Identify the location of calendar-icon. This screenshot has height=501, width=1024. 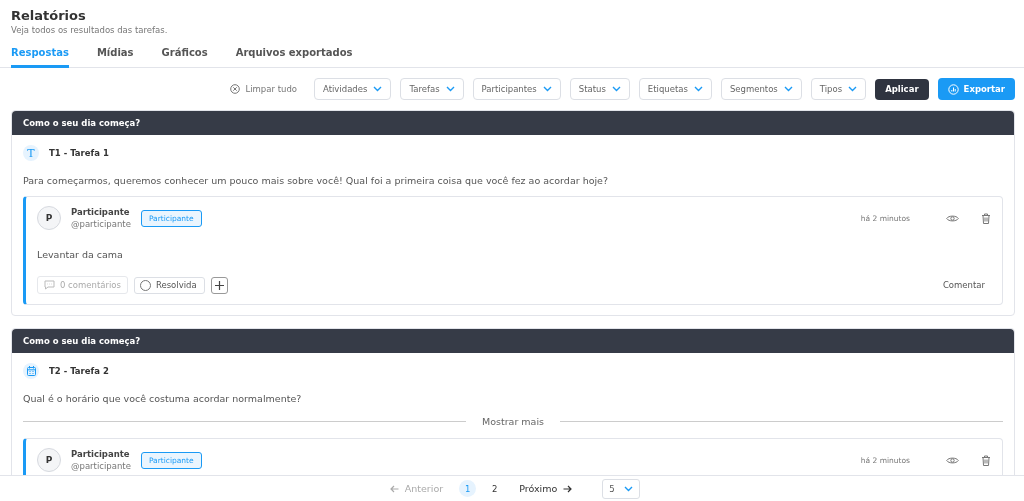
(31, 371).